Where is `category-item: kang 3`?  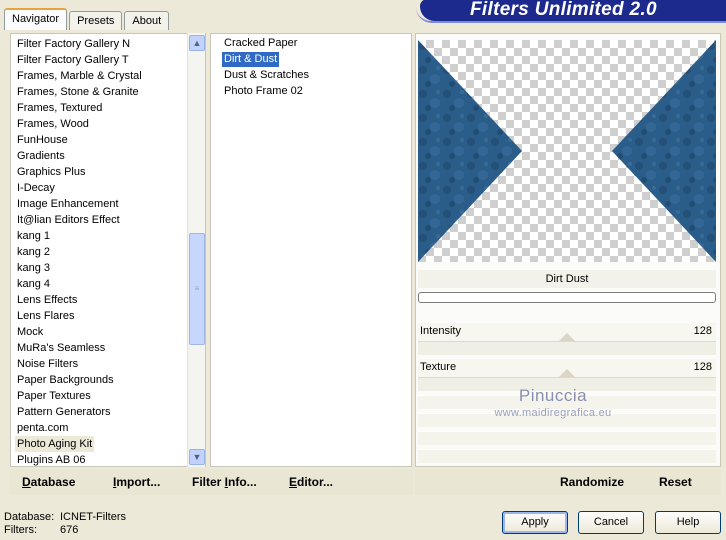
category-item: kang 3 is located at coordinates (33, 268).